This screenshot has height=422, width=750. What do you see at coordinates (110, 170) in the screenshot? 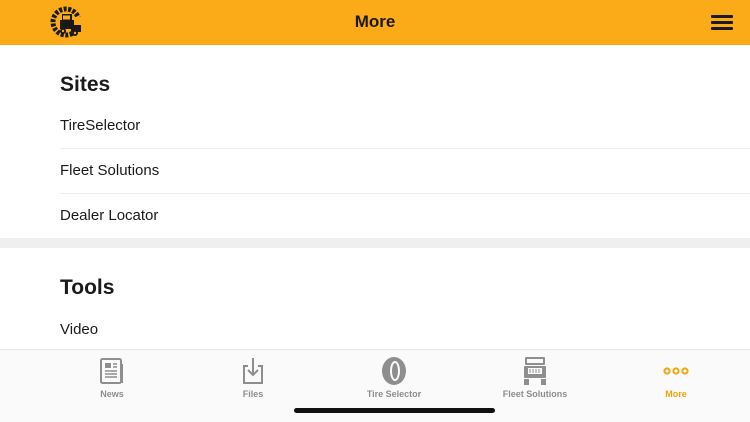
I see `list-item-label: Fleet Solutions` at bounding box center [110, 170].